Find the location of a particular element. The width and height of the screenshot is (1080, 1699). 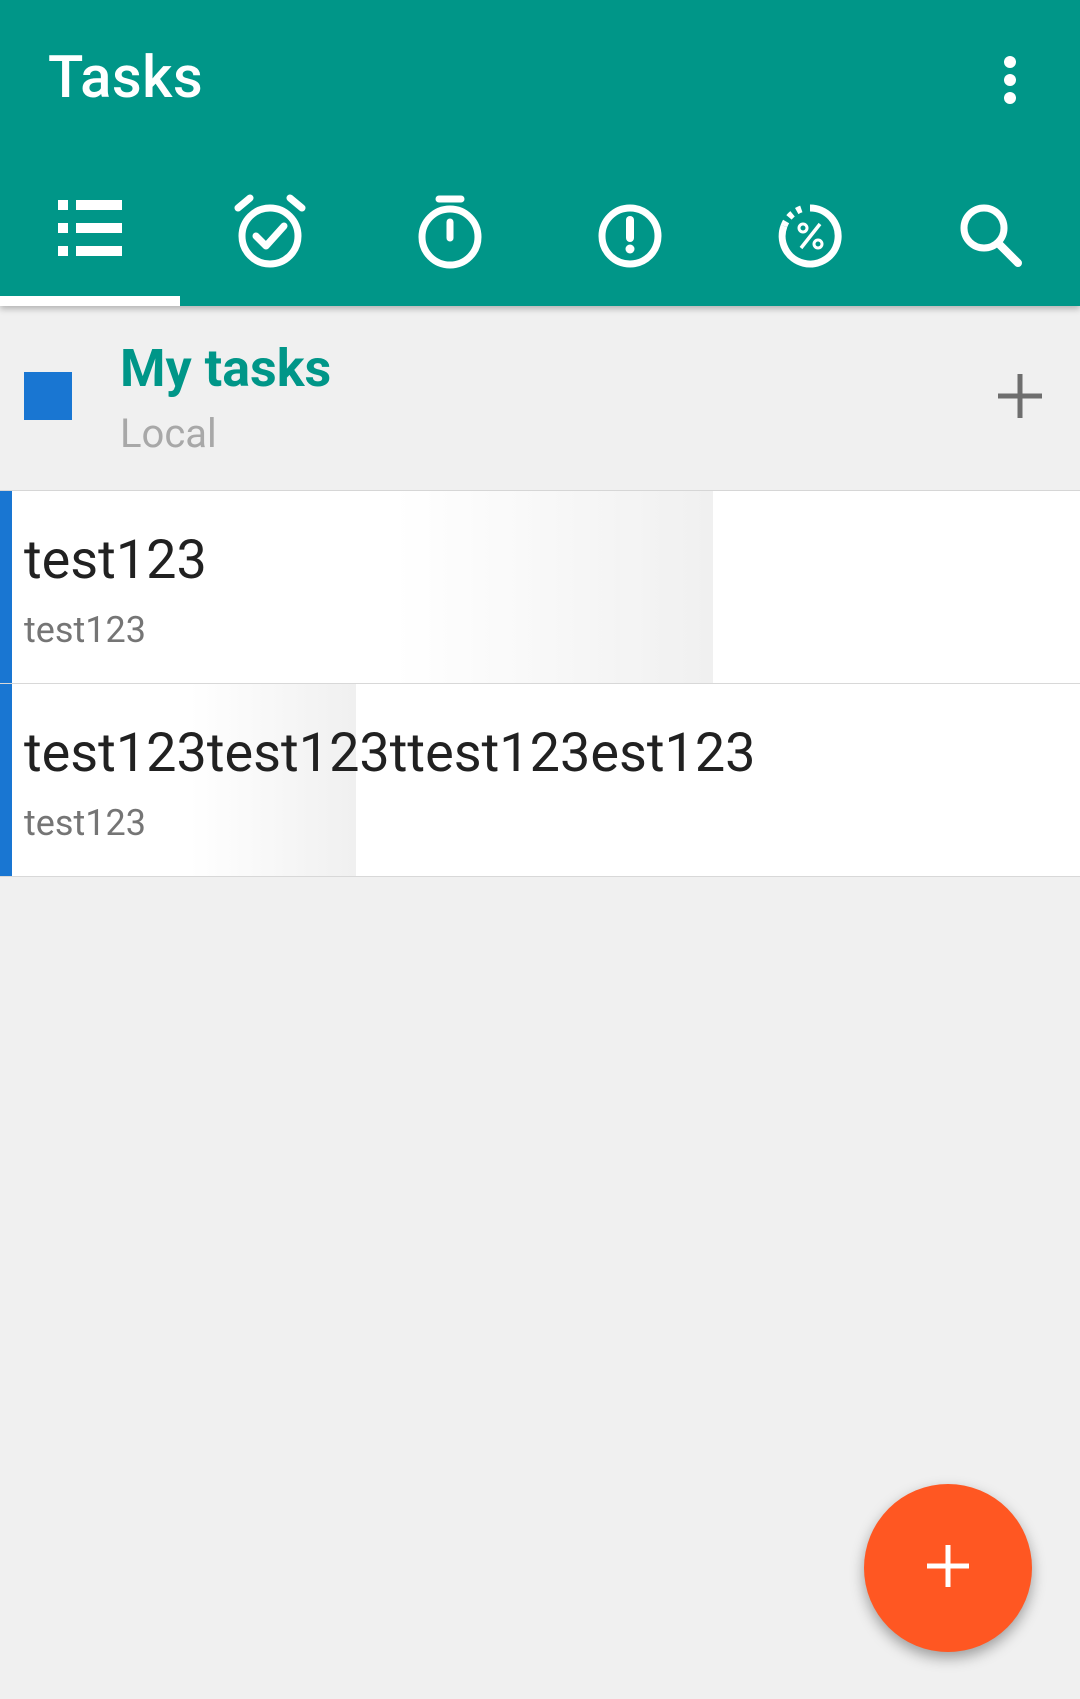

task-row: test123 test123 is located at coordinates (540, 587).